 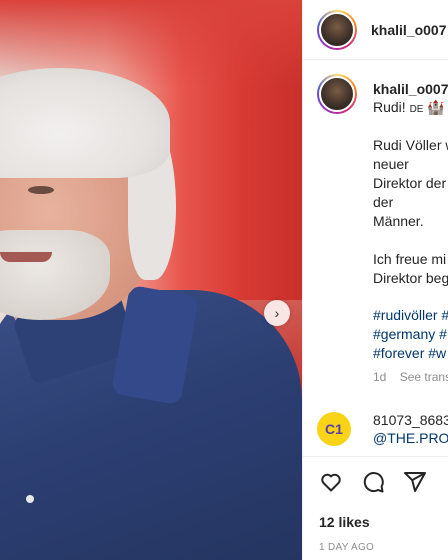 I want to click on header-username: khalil_o007, so click(x=409, y=30).